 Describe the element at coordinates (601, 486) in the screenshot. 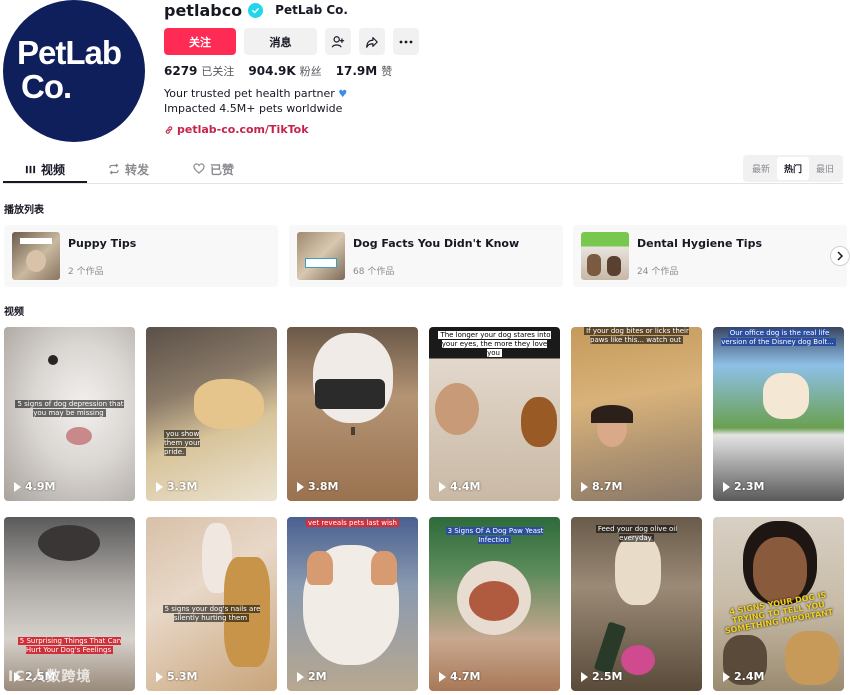

I see `video-views: 8.7M` at that location.